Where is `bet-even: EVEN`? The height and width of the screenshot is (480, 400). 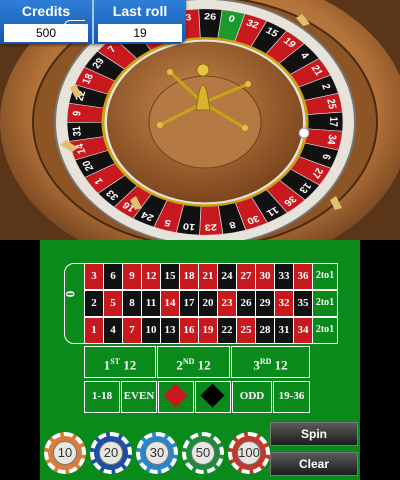
bet-even: EVEN is located at coordinates (139, 397).